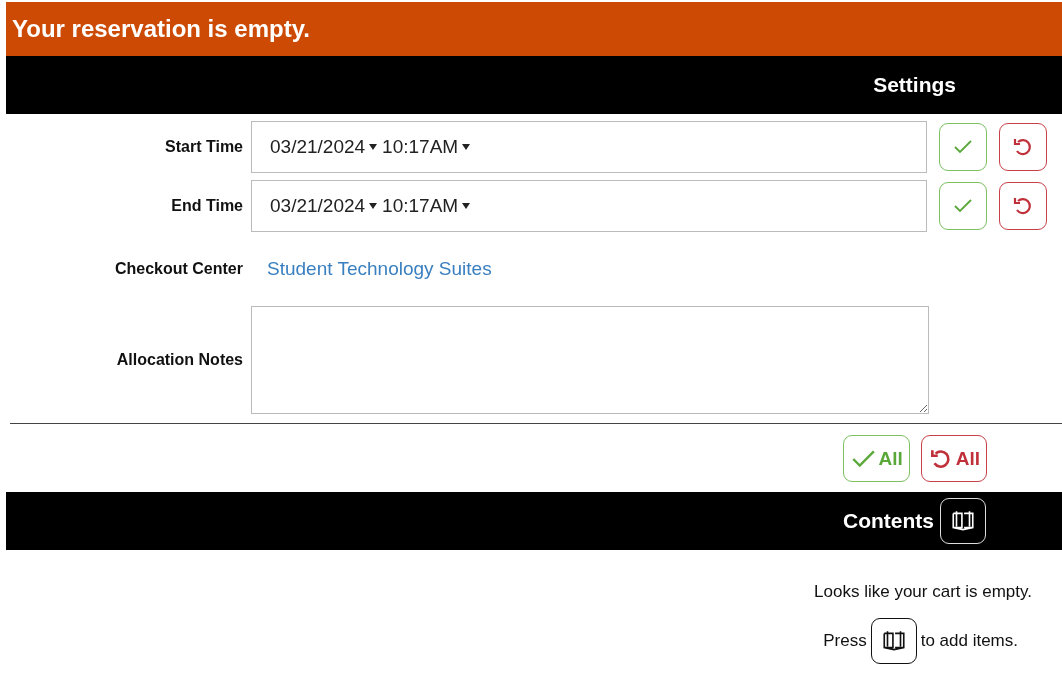 The height and width of the screenshot is (677, 1062). I want to click on section-title: Settings, so click(914, 85).